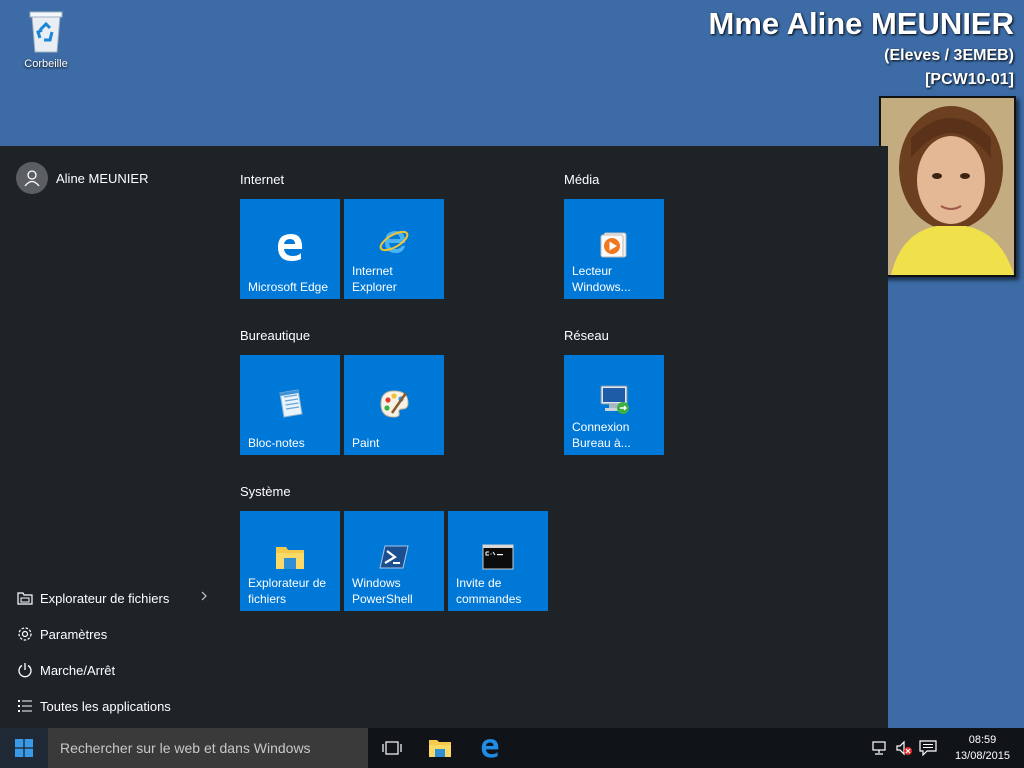  I want to click on taskbar-search-input: Rechercher sur le web et dans Windows, so click(208, 748).